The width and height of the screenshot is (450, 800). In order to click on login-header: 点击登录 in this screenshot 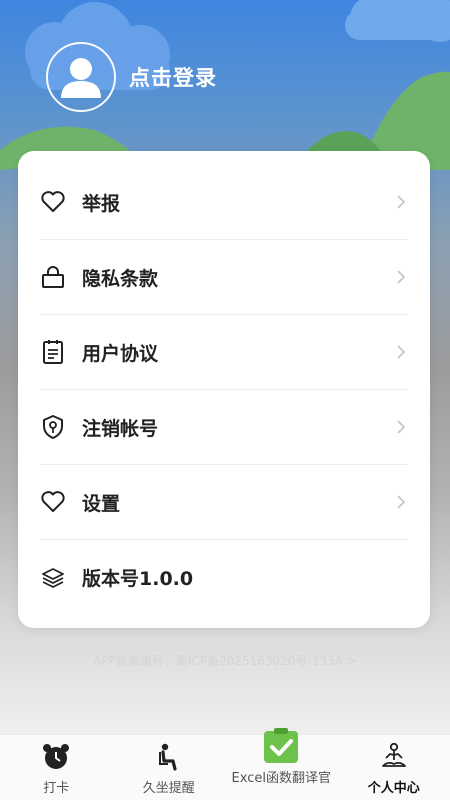, I will do `click(131, 77)`.